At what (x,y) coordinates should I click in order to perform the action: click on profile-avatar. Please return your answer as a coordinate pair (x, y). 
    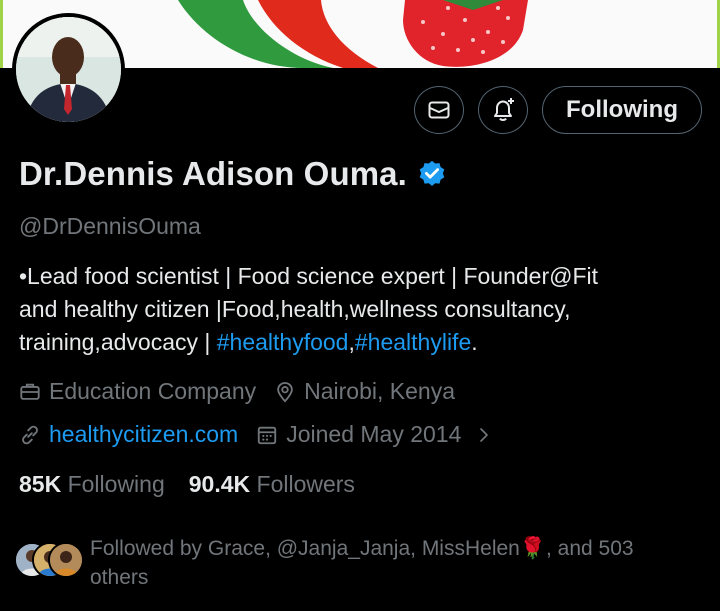
    Looking at the image, I should click on (68, 69).